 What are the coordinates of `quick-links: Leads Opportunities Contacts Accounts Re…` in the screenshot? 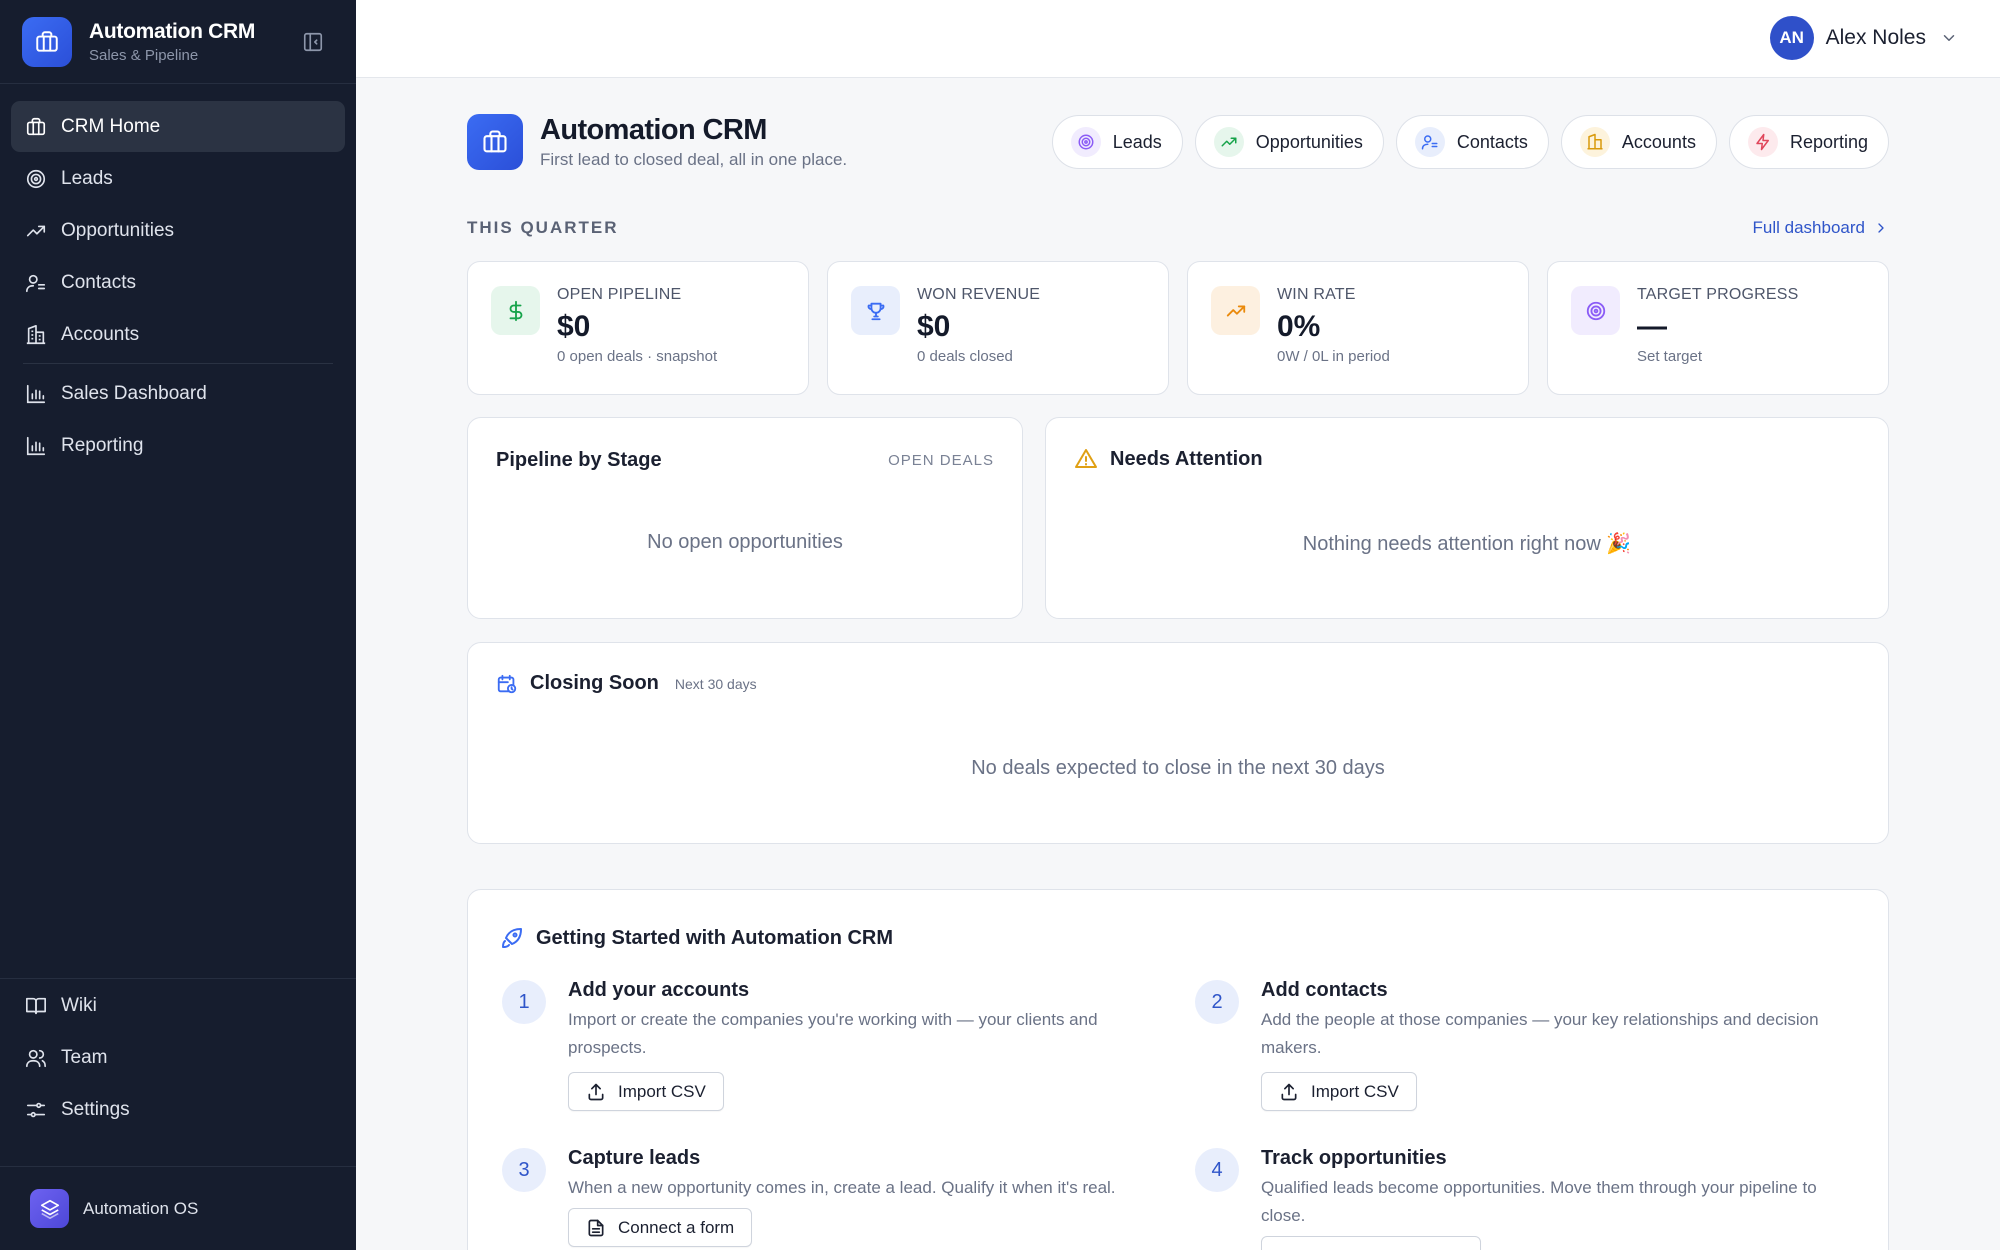 It's located at (1470, 142).